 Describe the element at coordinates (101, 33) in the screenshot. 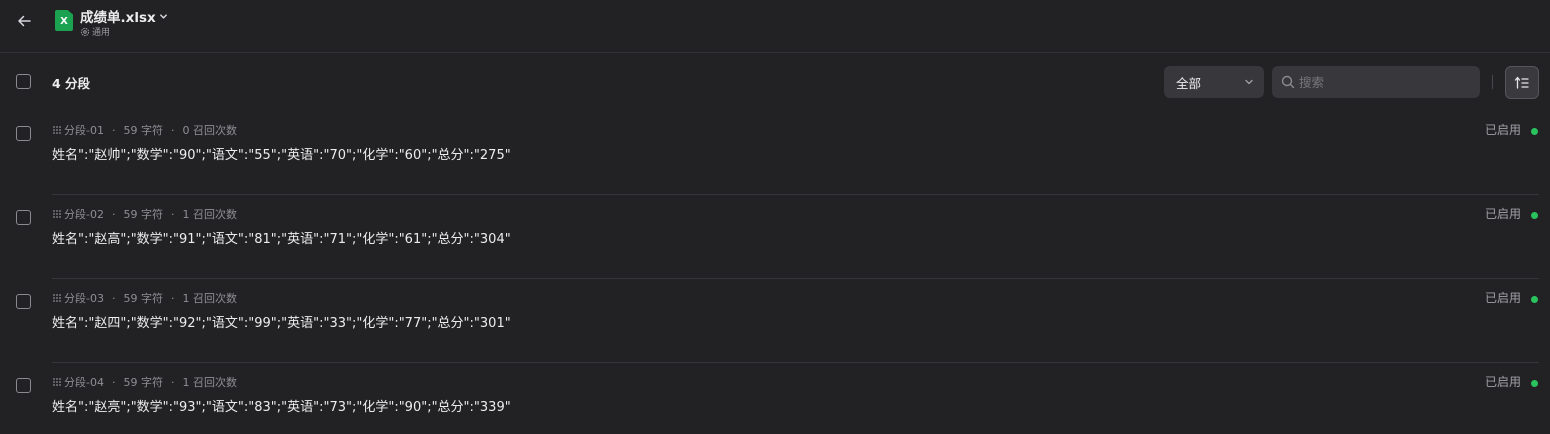

I see `file-mode-label: 通用` at that location.